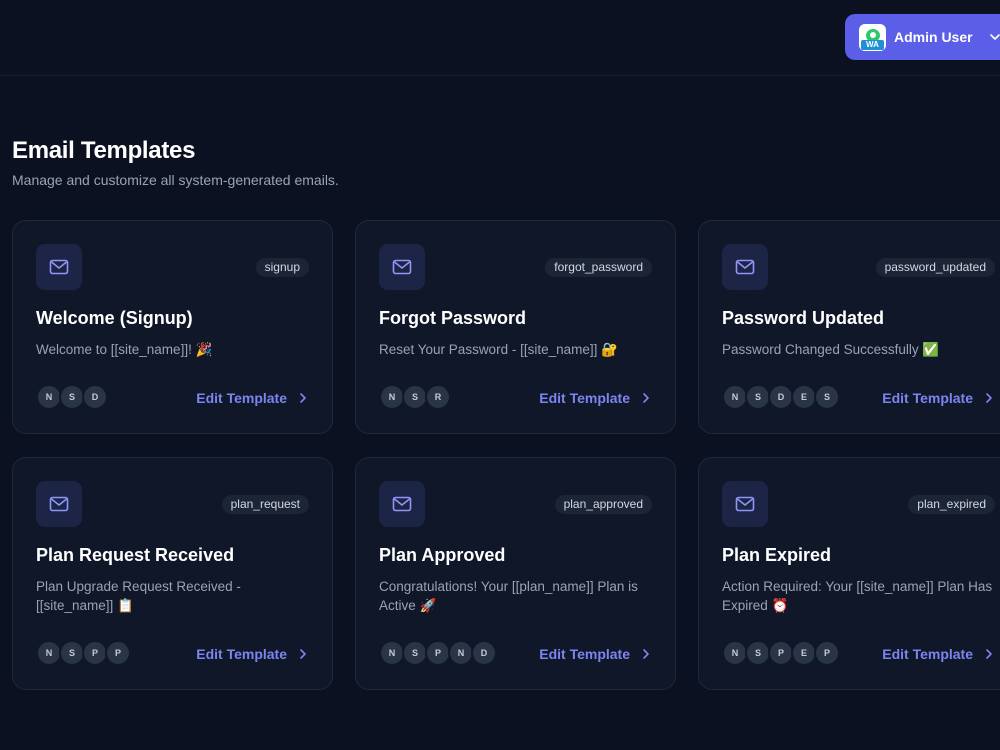  I want to click on template-title: Plan Approved, so click(442, 555).